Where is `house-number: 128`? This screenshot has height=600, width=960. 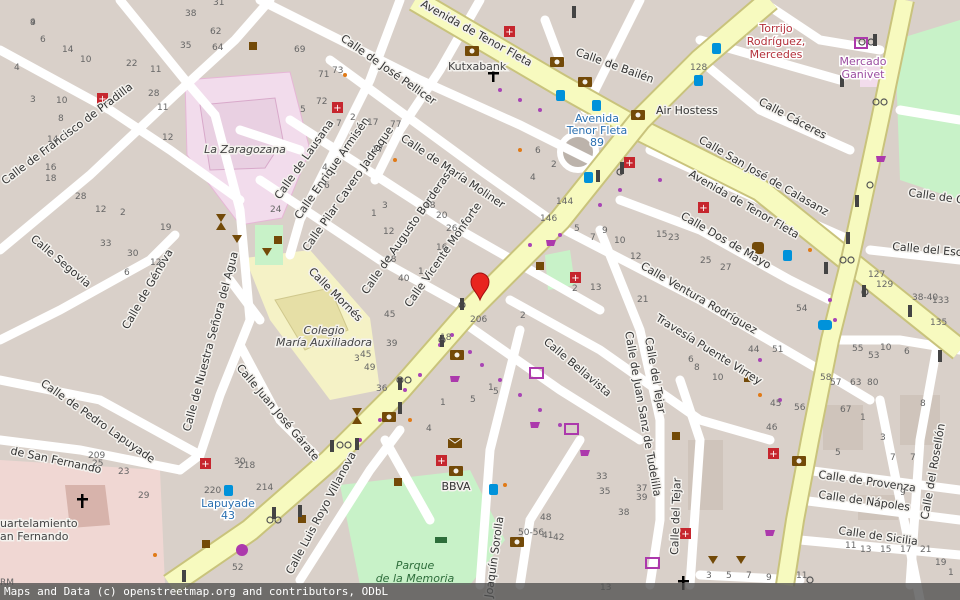 house-number: 128 is located at coordinates (698, 68).